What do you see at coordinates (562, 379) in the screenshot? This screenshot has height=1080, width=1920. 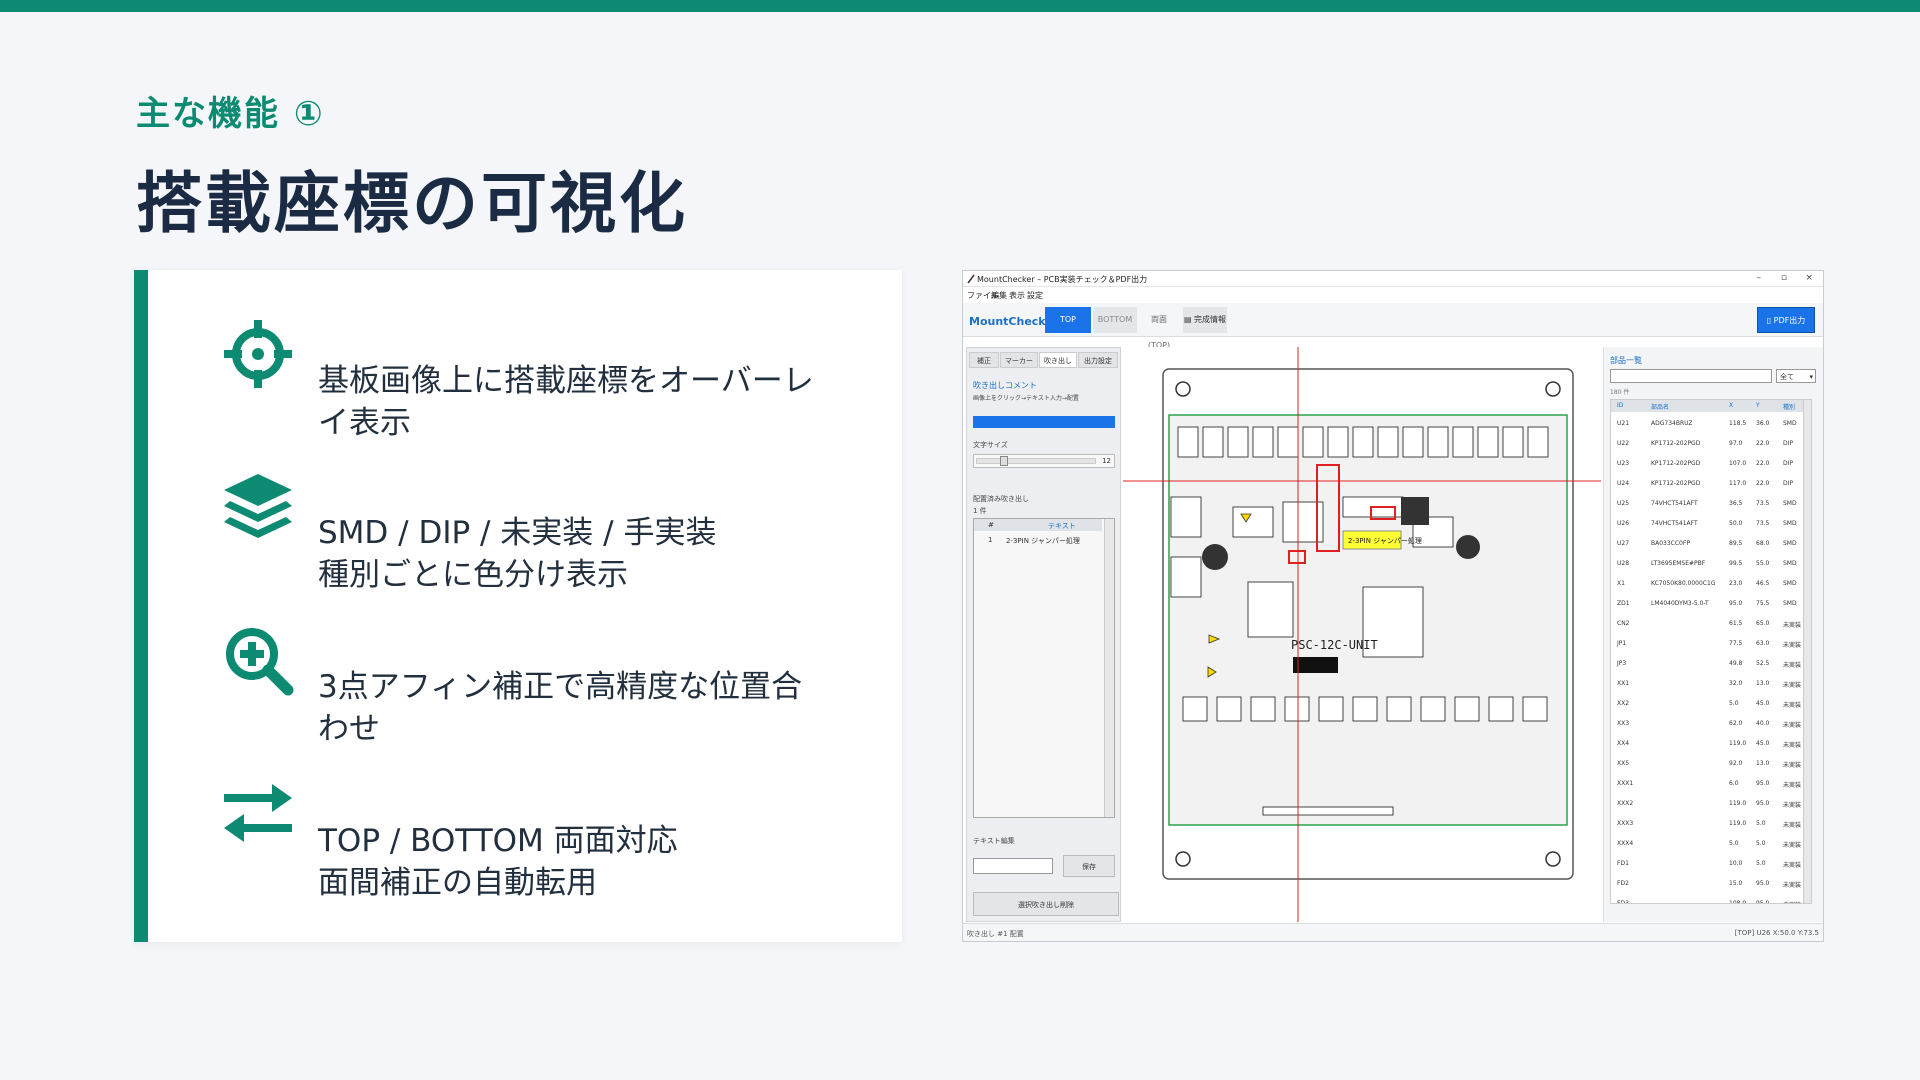 I see `feature-item: 基板画像上に搭載座標をオーバーレ イ表示` at bounding box center [562, 379].